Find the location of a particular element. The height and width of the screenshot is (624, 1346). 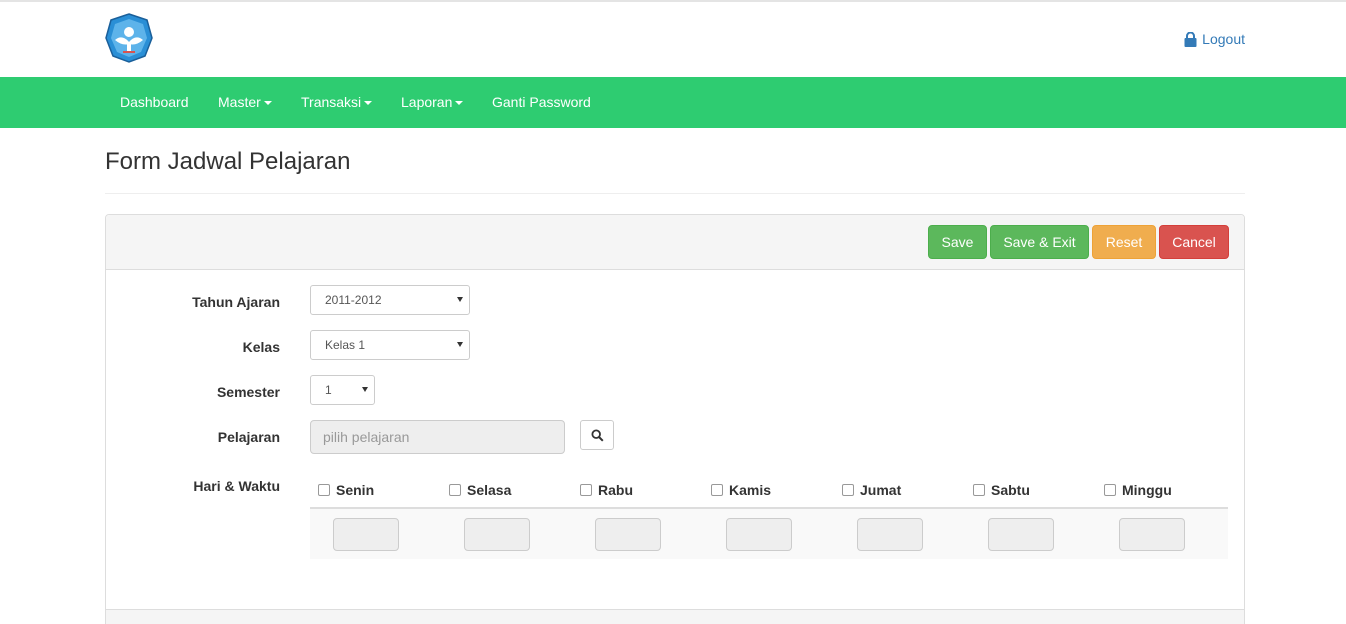

kelas-label: Kelas is located at coordinates (261, 347).